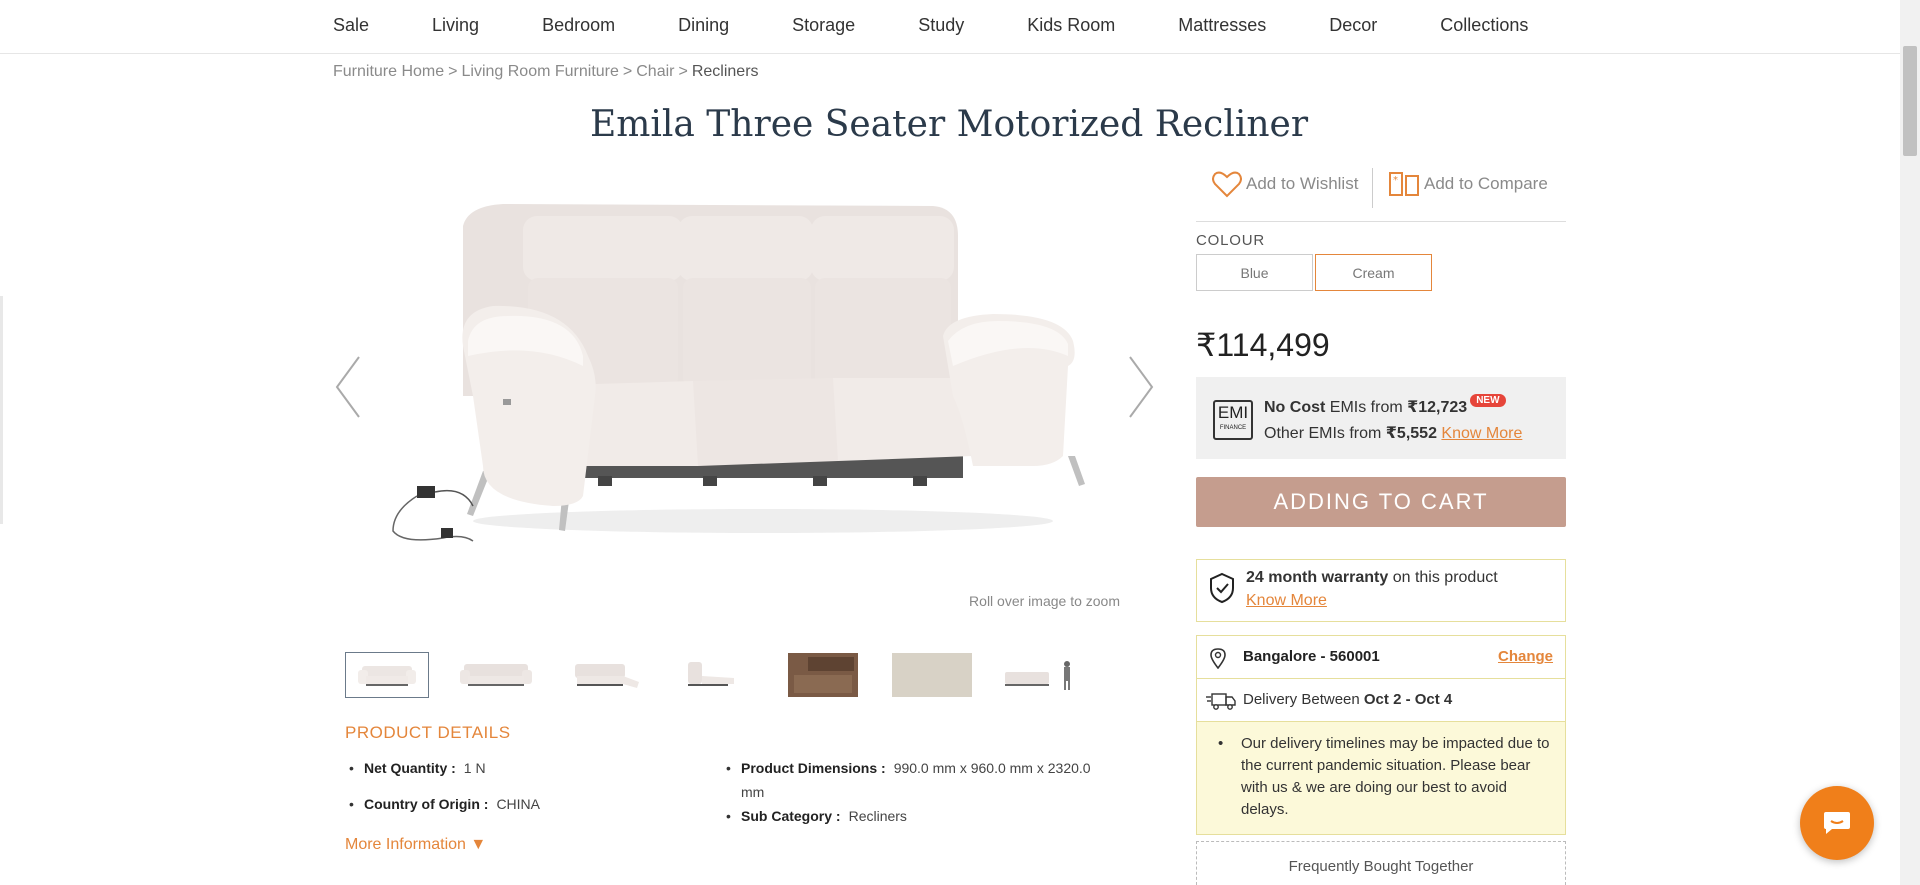 This screenshot has height=885, width=1920. I want to click on heart-icon, so click(1227, 184).